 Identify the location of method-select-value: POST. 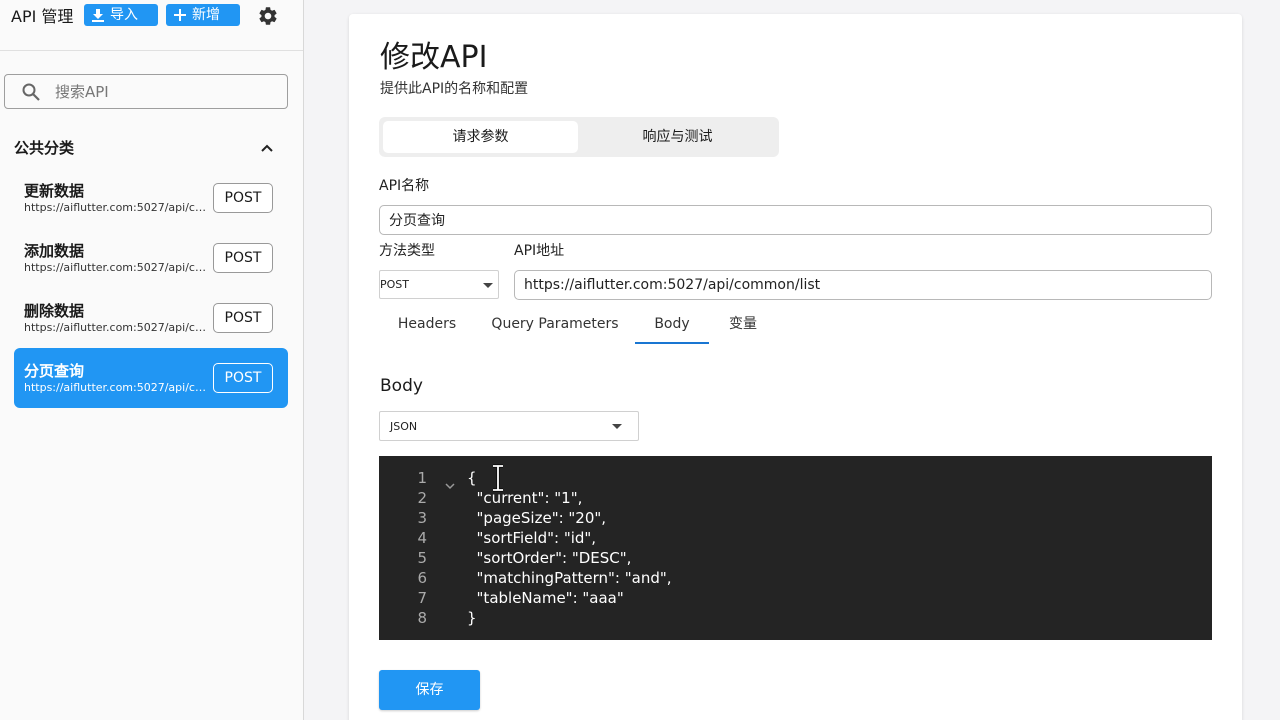
(394, 284).